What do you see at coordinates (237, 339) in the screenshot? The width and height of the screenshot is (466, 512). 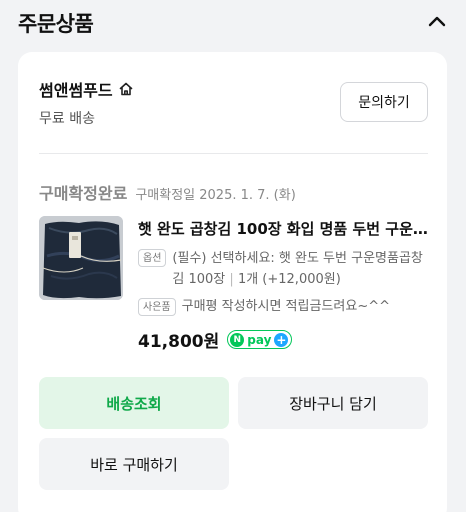 I see `npay-n-icon: N` at bounding box center [237, 339].